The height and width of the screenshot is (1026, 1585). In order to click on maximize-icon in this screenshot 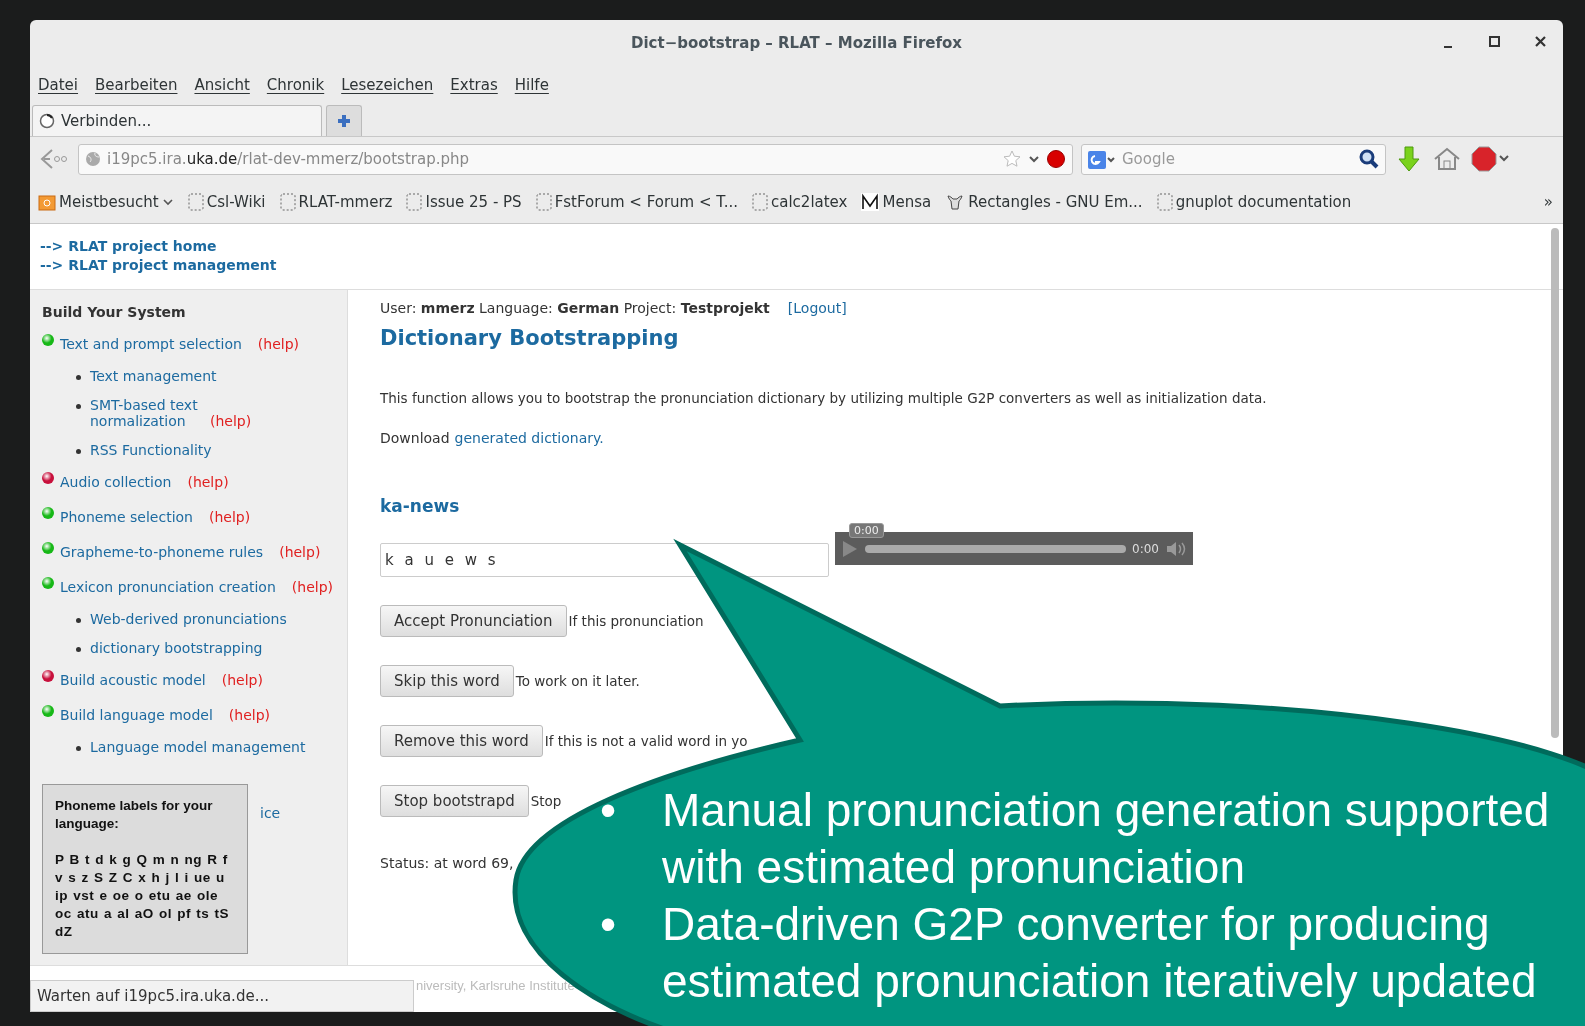, I will do `click(1494, 41)`.